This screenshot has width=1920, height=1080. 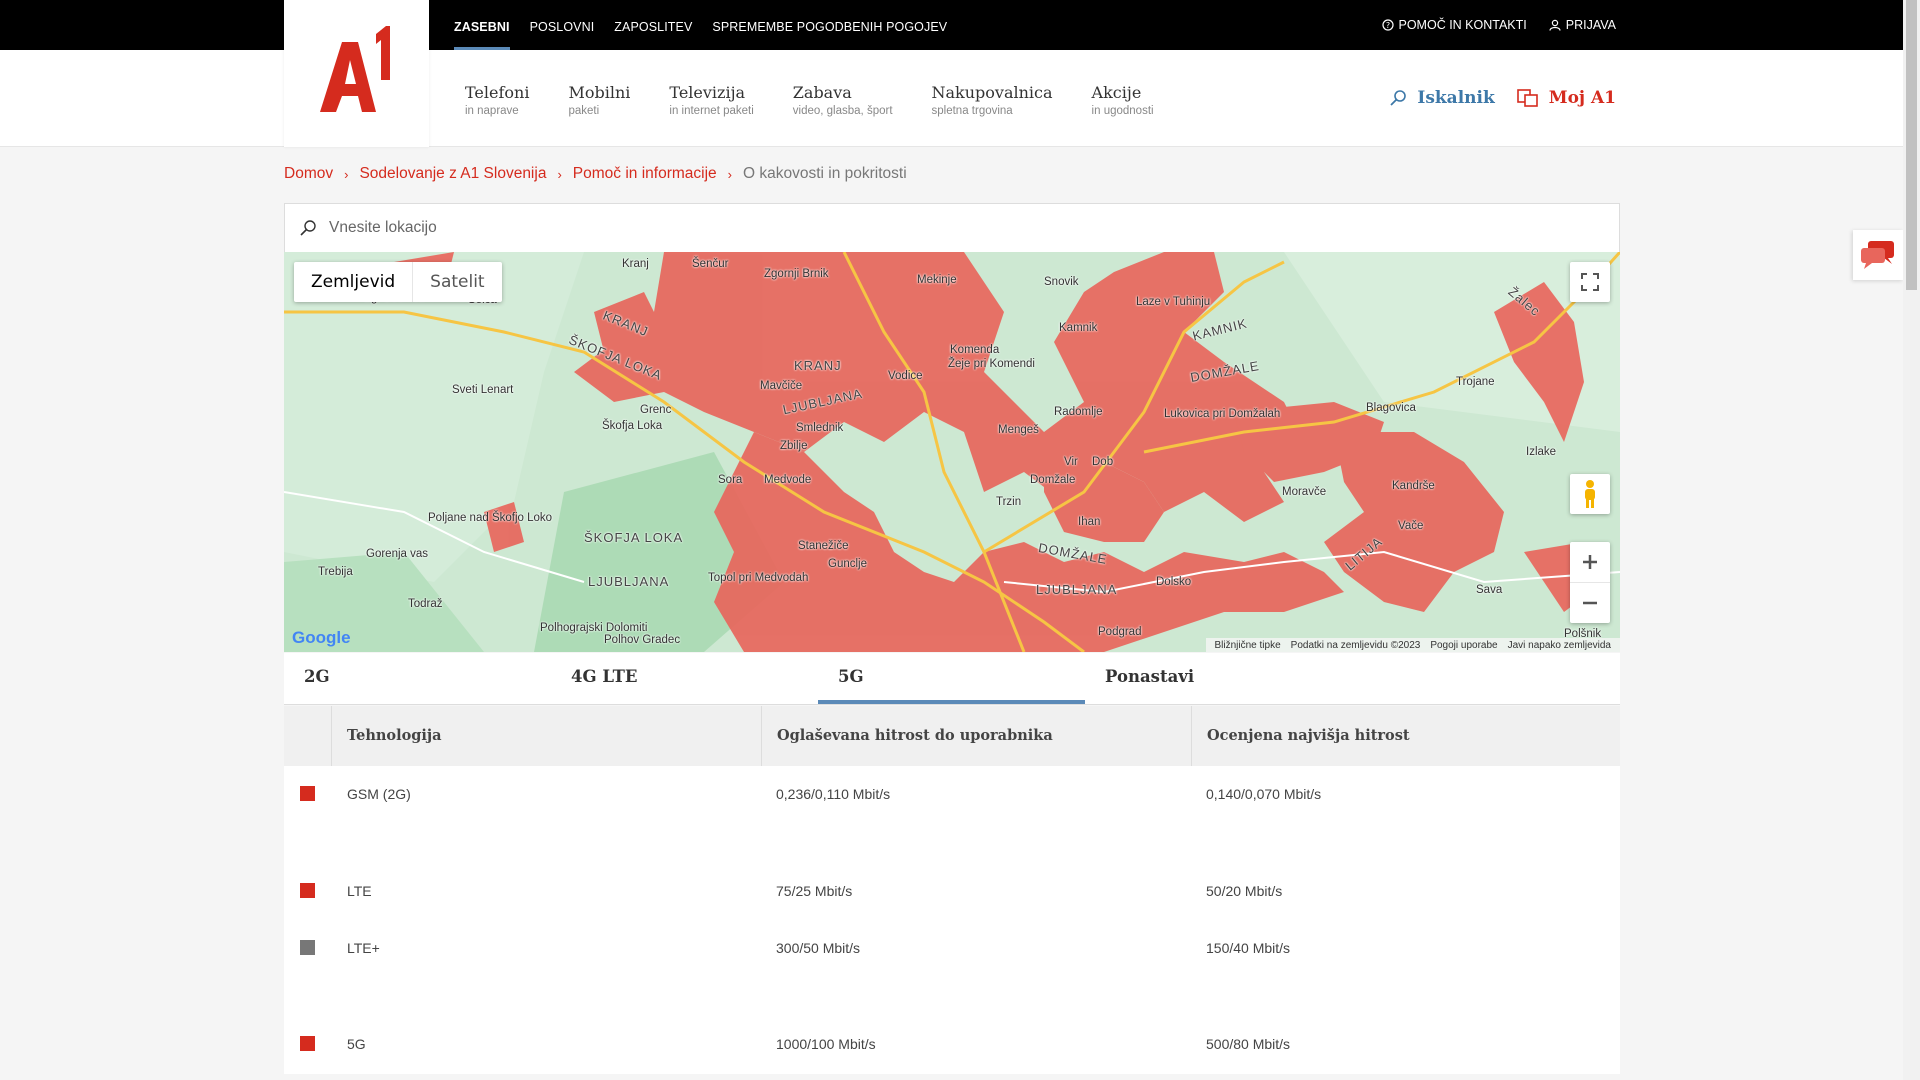 I want to click on google-logo: Google, so click(x=321, y=638).